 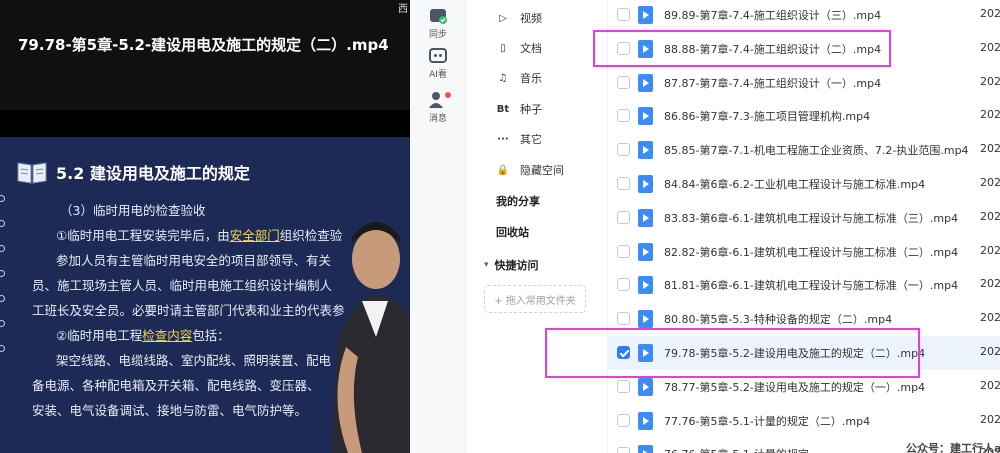 What do you see at coordinates (531, 139) in the screenshot?
I see `category-label: 其它` at bounding box center [531, 139].